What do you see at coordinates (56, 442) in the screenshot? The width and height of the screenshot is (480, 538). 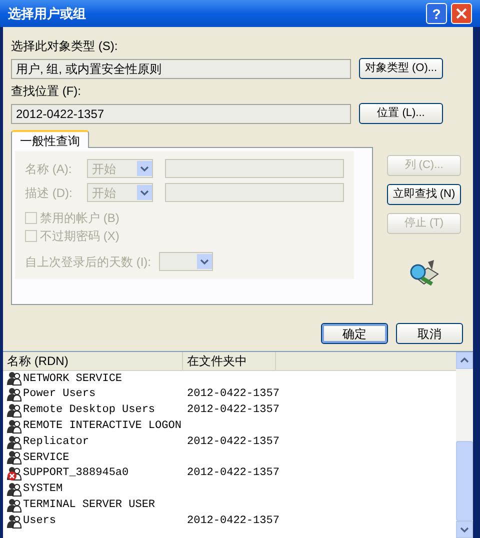 I see `result-name: Replicator` at bounding box center [56, 442].